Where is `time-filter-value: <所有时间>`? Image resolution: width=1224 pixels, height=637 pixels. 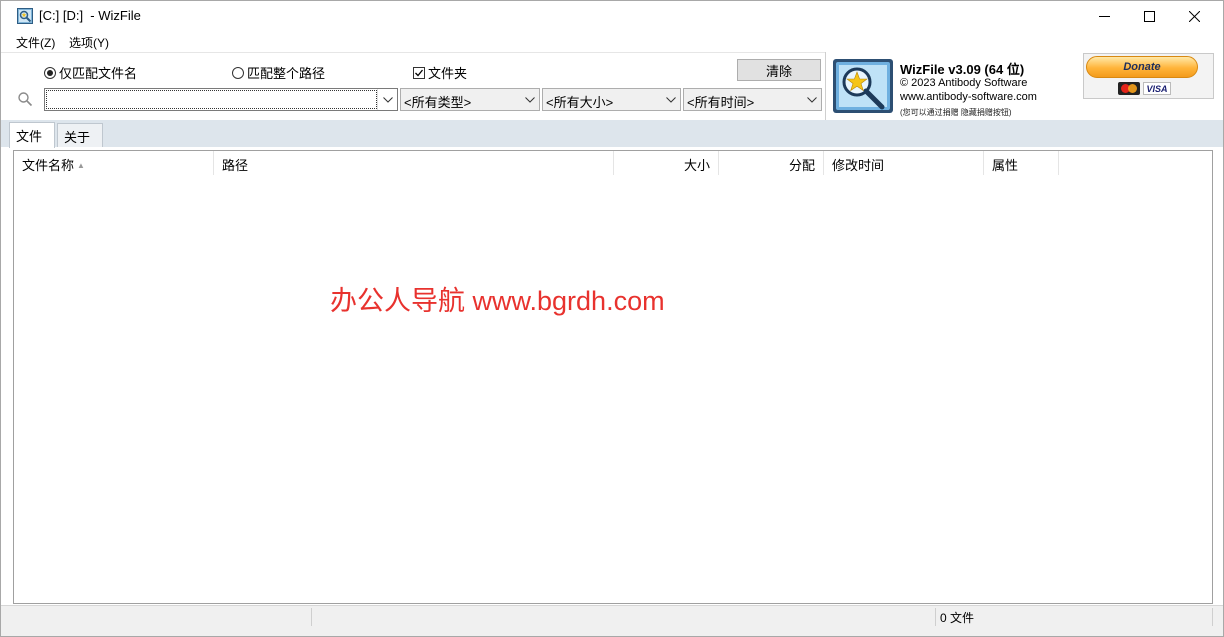
time-filter-value: <所有时间> is located at coordinates (721, 102).